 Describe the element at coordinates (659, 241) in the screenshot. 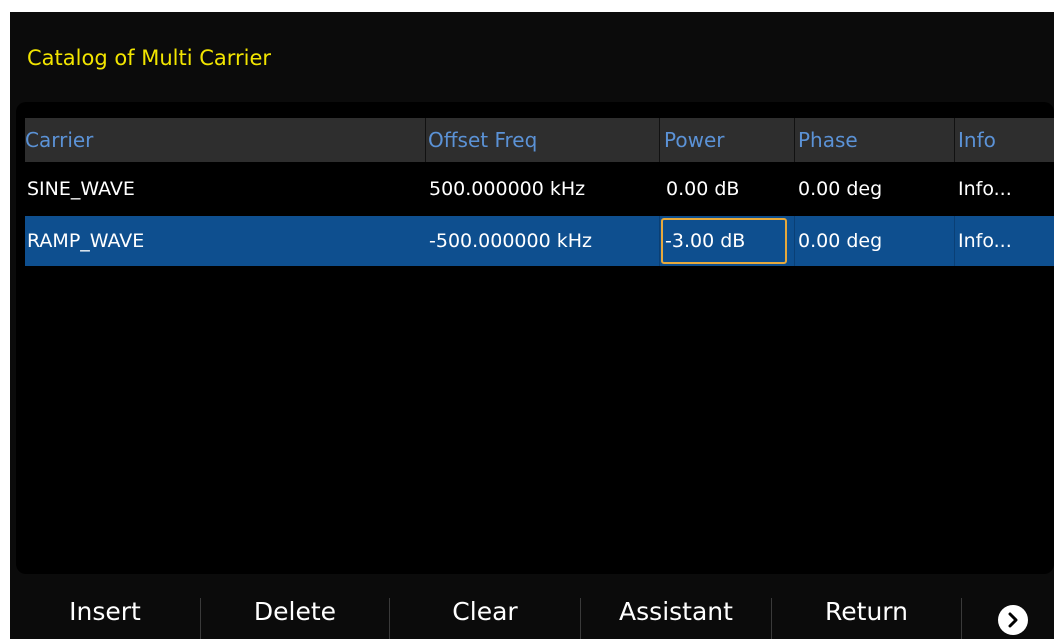

I see `column-divider` at that location.